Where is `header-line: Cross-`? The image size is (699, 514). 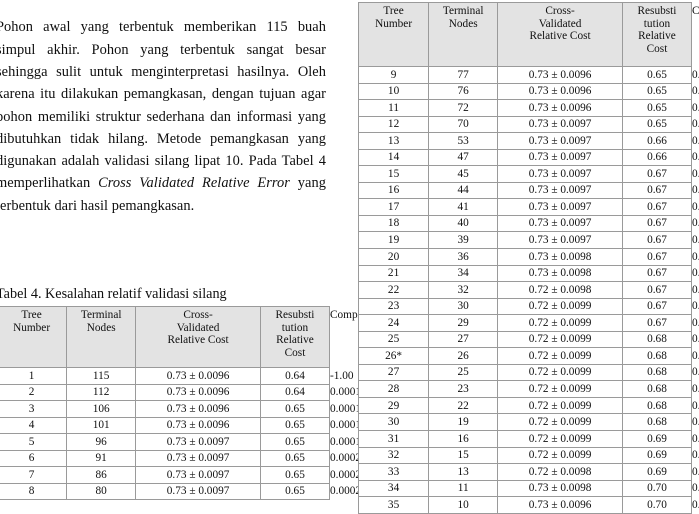 header-line: Cross- is located at coordinates (198, 315).